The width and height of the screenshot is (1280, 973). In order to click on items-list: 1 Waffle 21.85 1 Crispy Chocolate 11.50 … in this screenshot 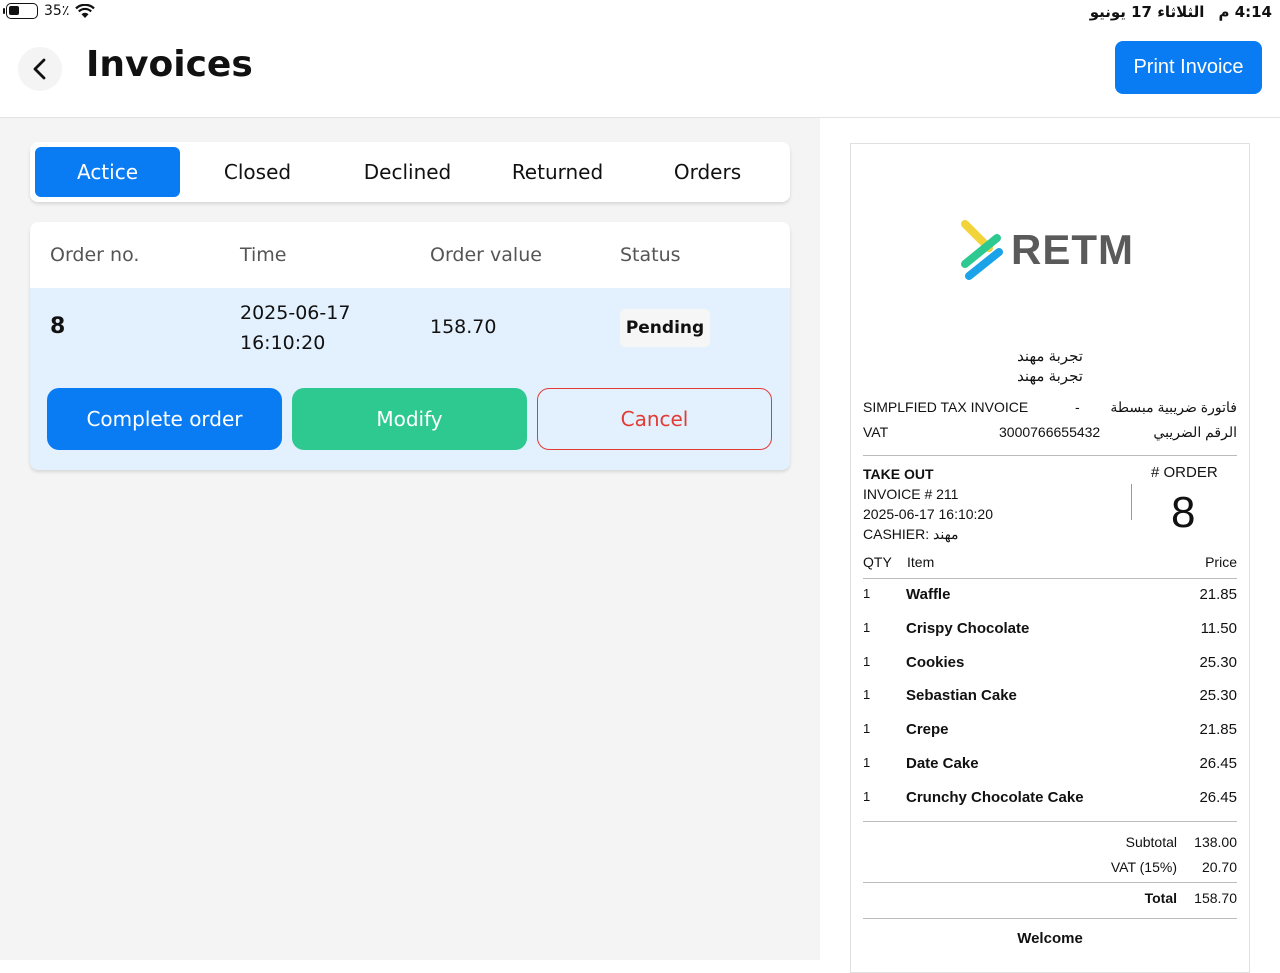, I will do `click(1050, 700)`.